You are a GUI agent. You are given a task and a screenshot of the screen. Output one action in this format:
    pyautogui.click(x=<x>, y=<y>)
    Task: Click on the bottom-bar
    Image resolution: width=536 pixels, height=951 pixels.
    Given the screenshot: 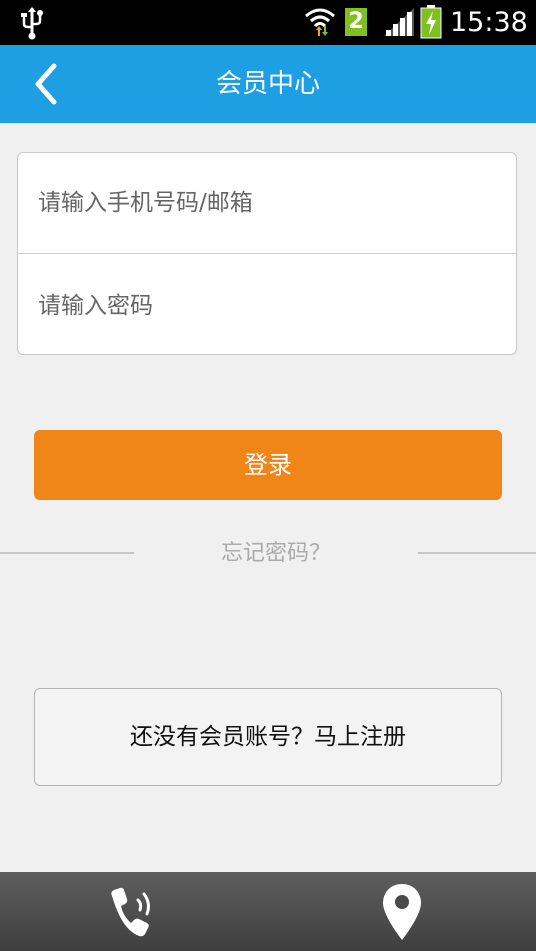 What is the action you would take?
    pyautogui.click(x=268, y=911)
    